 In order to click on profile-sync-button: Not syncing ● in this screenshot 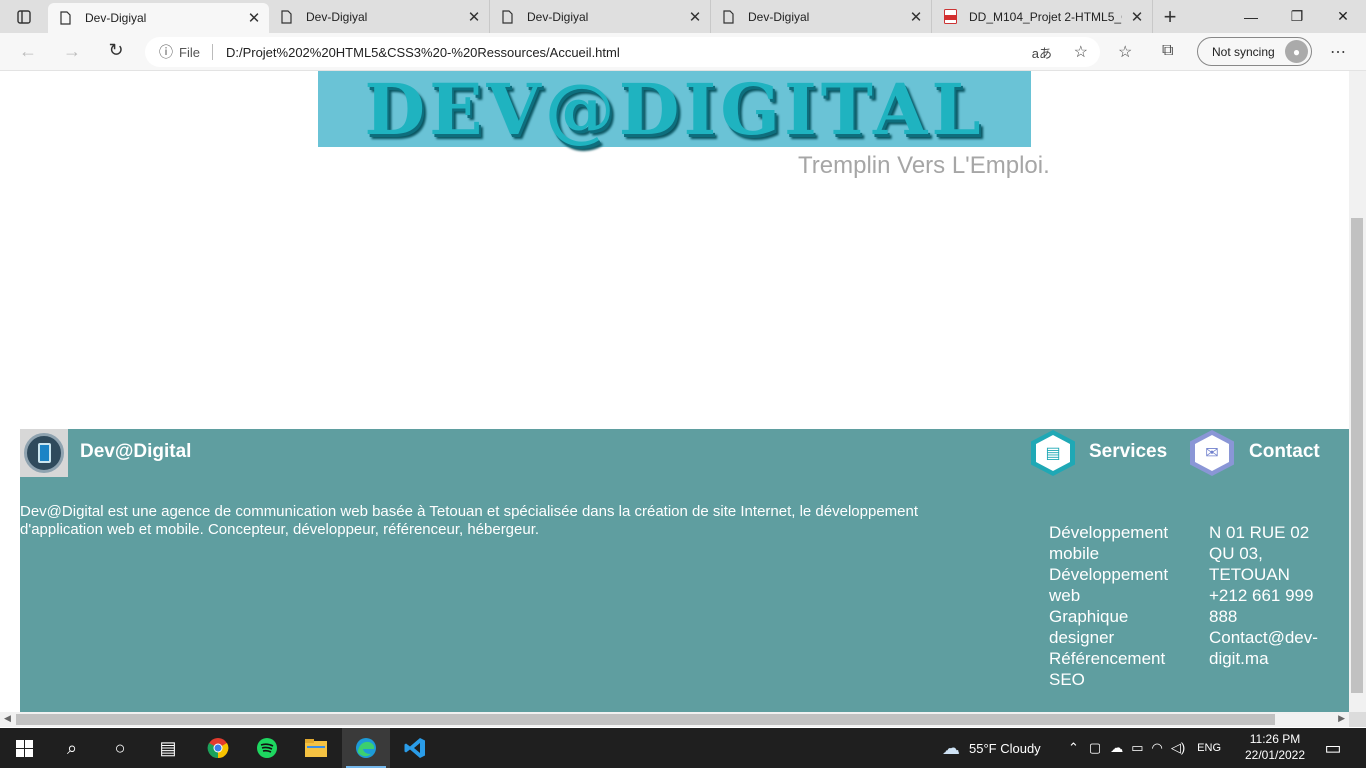, I will do `click(1254, 51)`.